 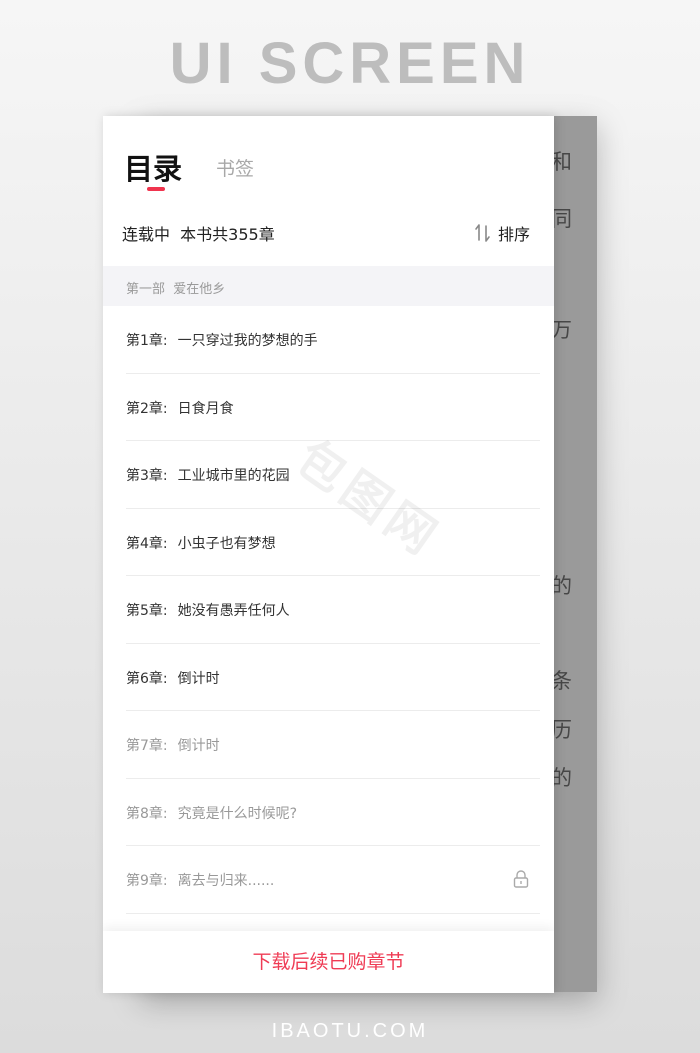 I want to click on chapter-label: 第1章: 一只穿过我的梦想的手, so click(x=222, y=340).